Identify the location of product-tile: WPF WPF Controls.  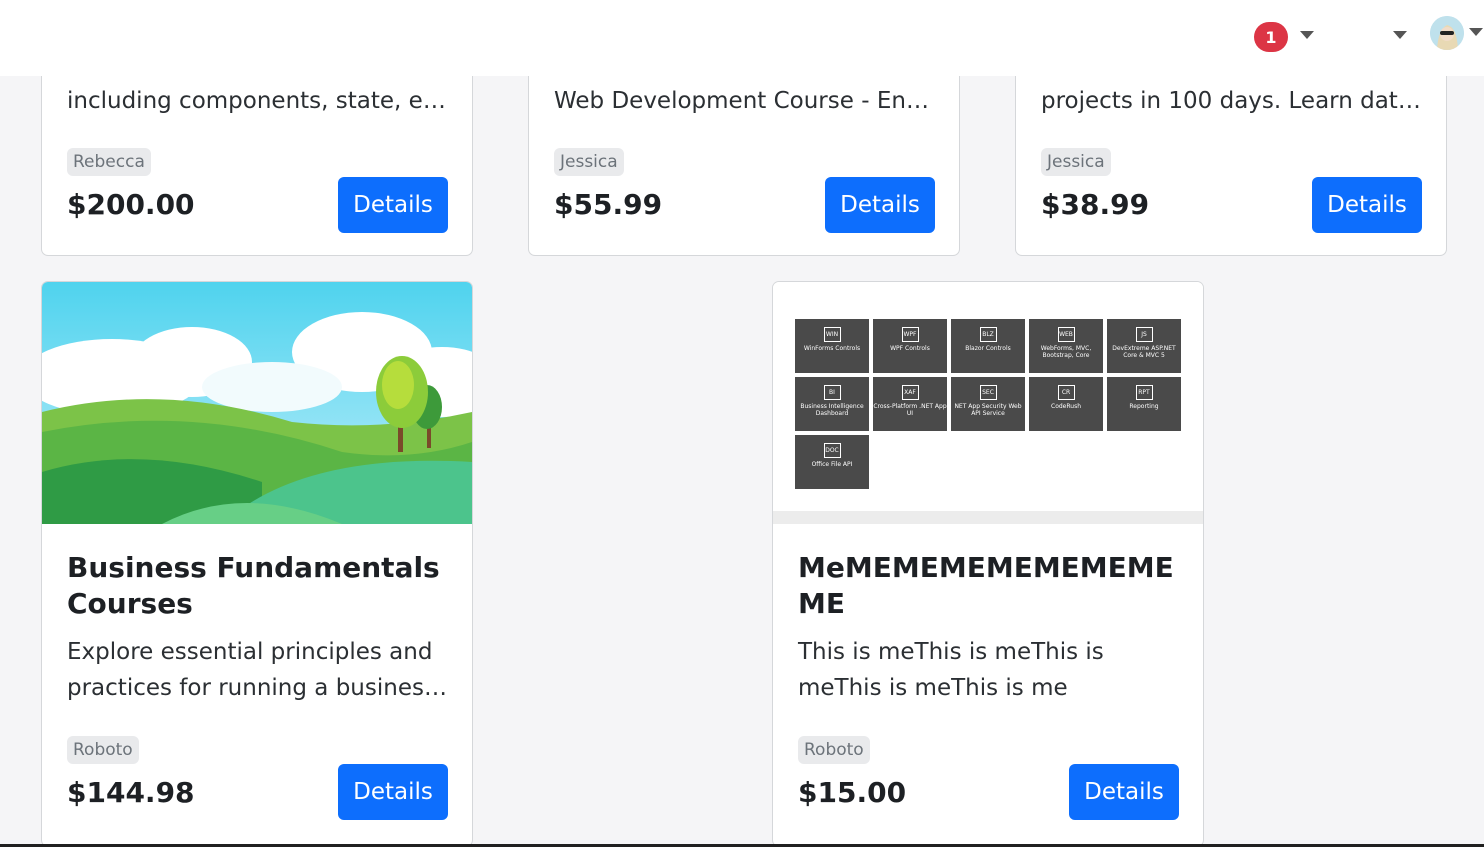
(910, 346).